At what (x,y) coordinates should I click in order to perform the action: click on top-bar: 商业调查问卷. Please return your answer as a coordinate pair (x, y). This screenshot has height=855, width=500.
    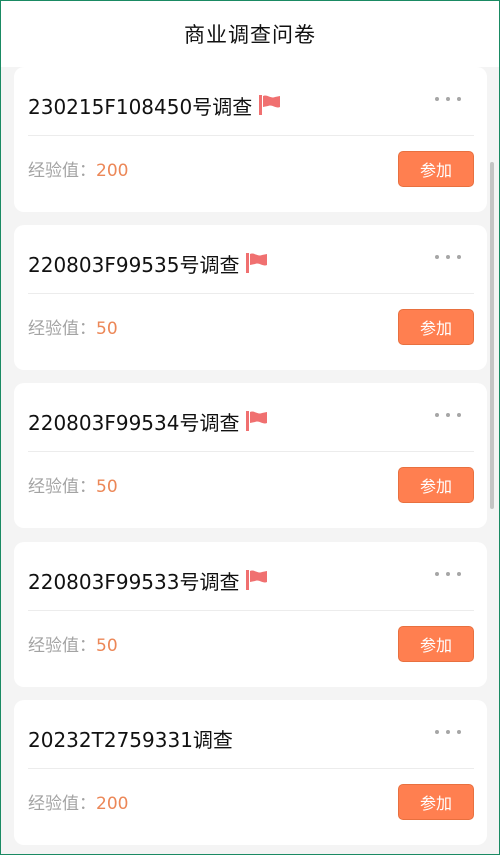
    Looking at the image, I should click on (250, 34).